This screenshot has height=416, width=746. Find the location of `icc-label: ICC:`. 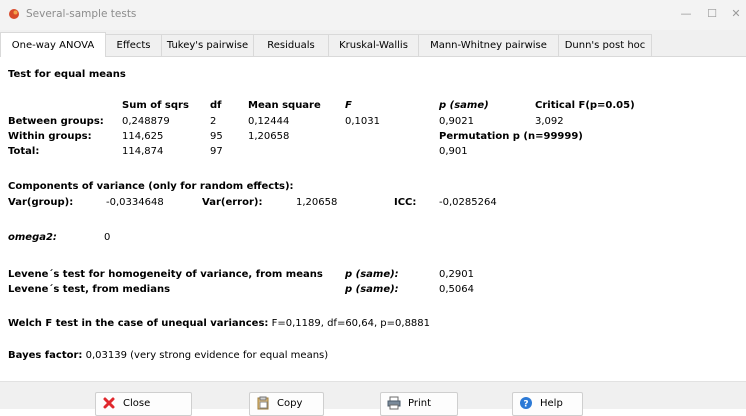

icc-label: ICC: is located at coordinates (405, 202).